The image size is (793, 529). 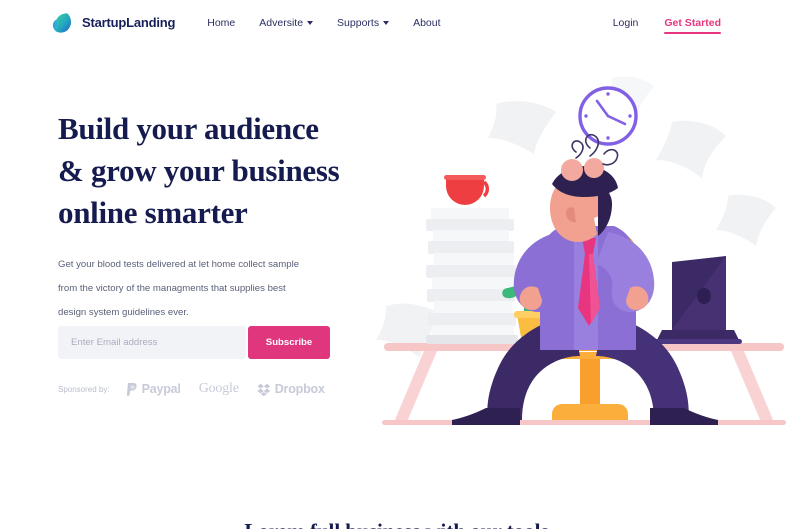 What do you see at coordinates (281, 22) in the screenshot?
I see `nav-item-adversite-label: Adversite` at bounding box center [281, 22].